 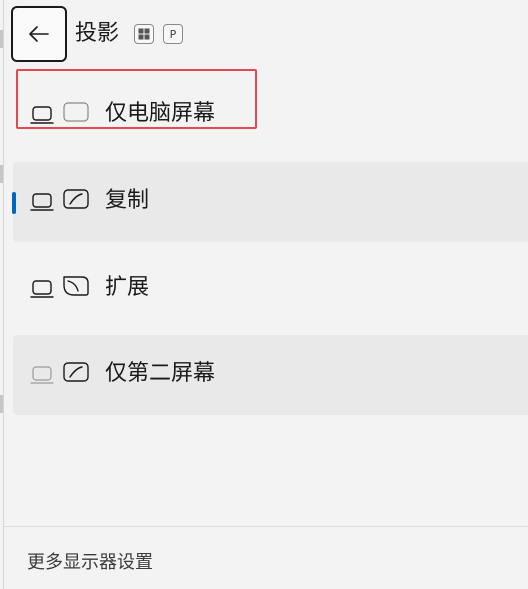 What do you see at coordinates (270, 375) in the screenshot?
I see `option-second-screen-only: 仅第二屏幕` at bounding box center [270, 375].